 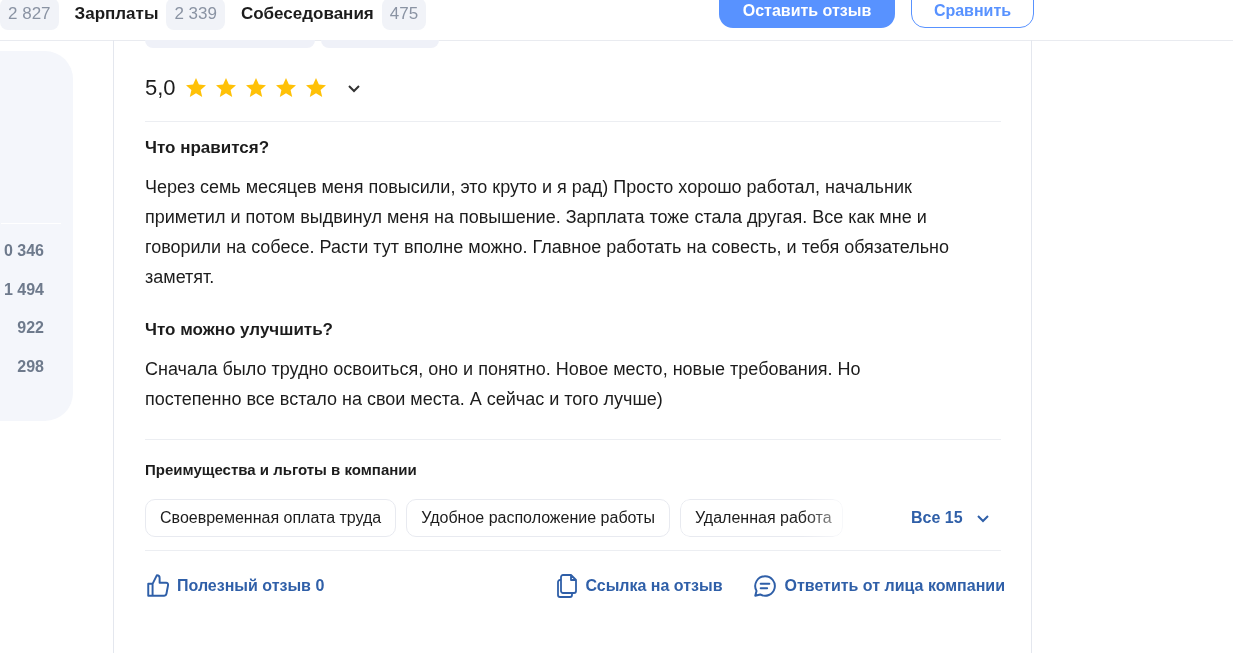 I want to click on chat-bubble-icon, so click(x=765, y=586).